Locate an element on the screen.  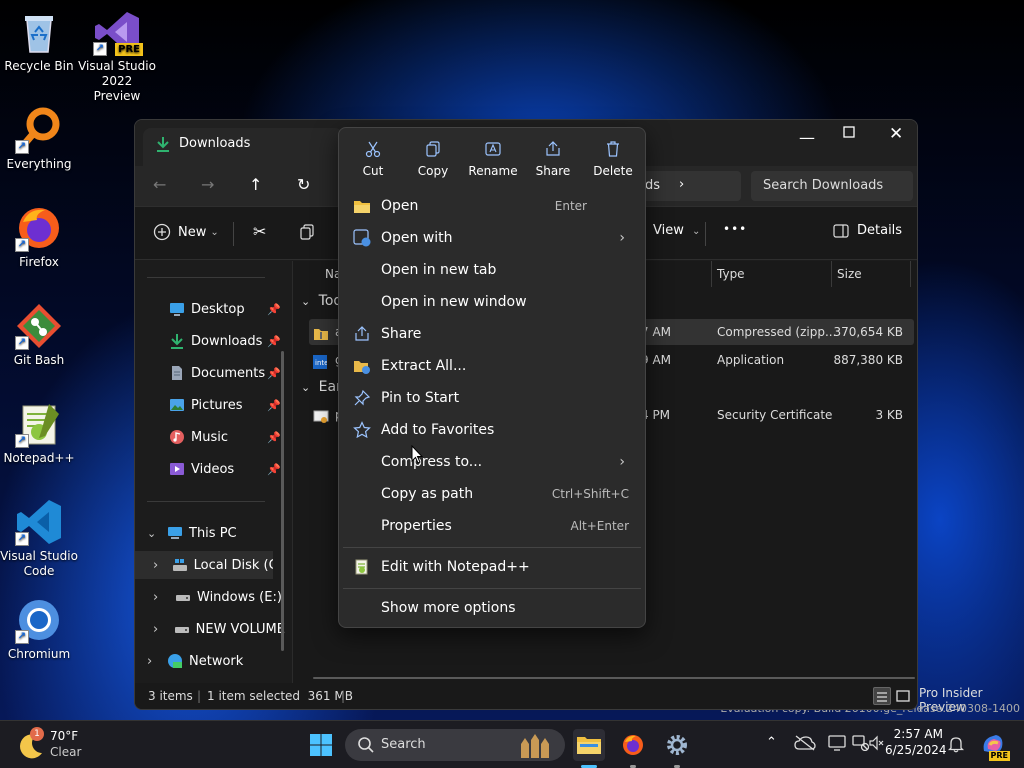
desktop-icon-vscode: ↗ Visual Studio Code is located at coordinates (39, 538).